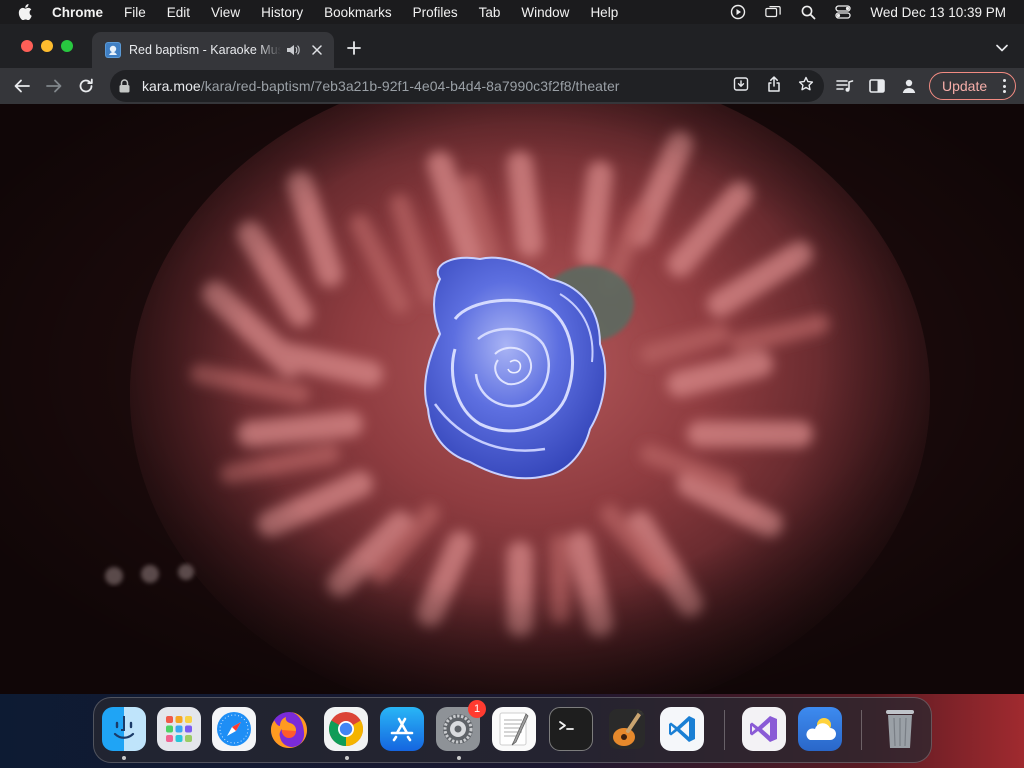 The width and height of the screenshot is (1024, 768). Describe the element at coordinates (402, 729) in the screenshot. I see `app-store-icon` at that location.